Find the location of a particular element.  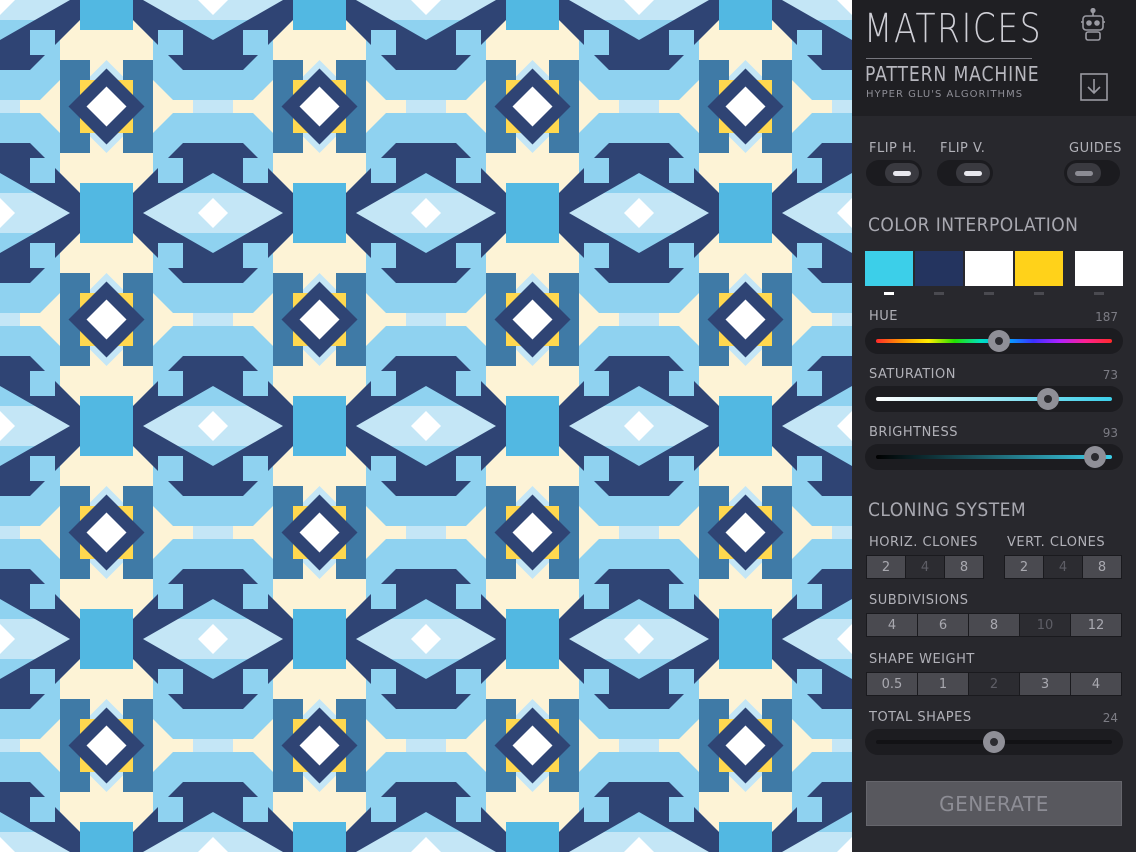

saturation-label: SATURATION is located at coordinates (912, 374).